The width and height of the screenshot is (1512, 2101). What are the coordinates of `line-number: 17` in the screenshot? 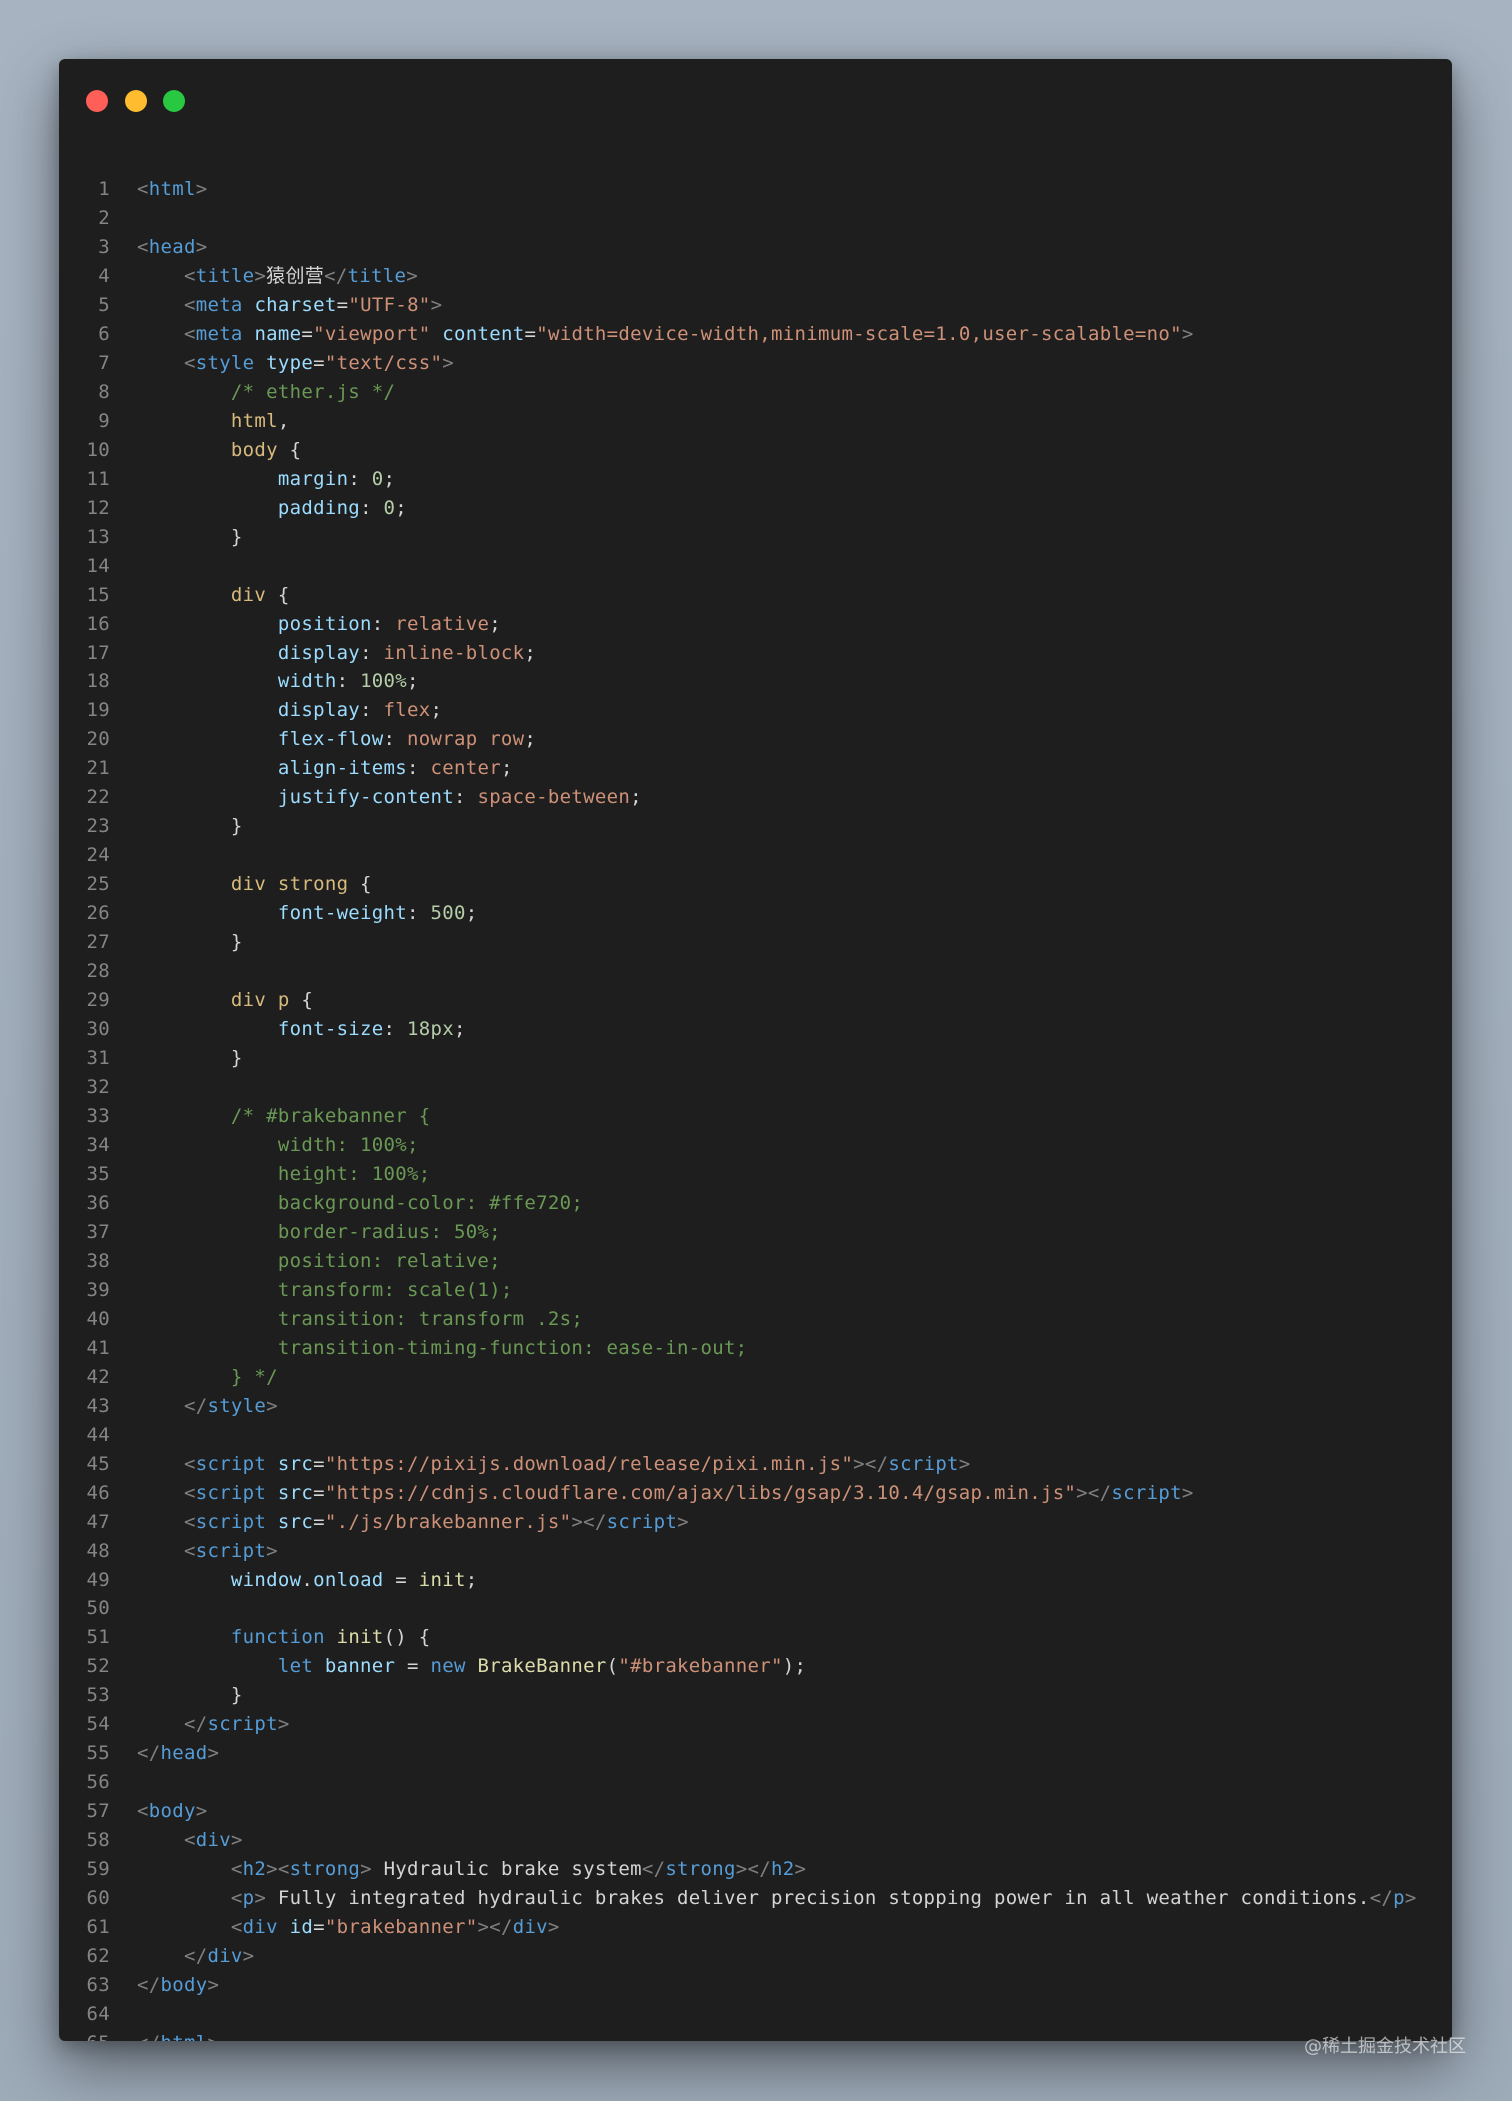 It's located at (98, 652).